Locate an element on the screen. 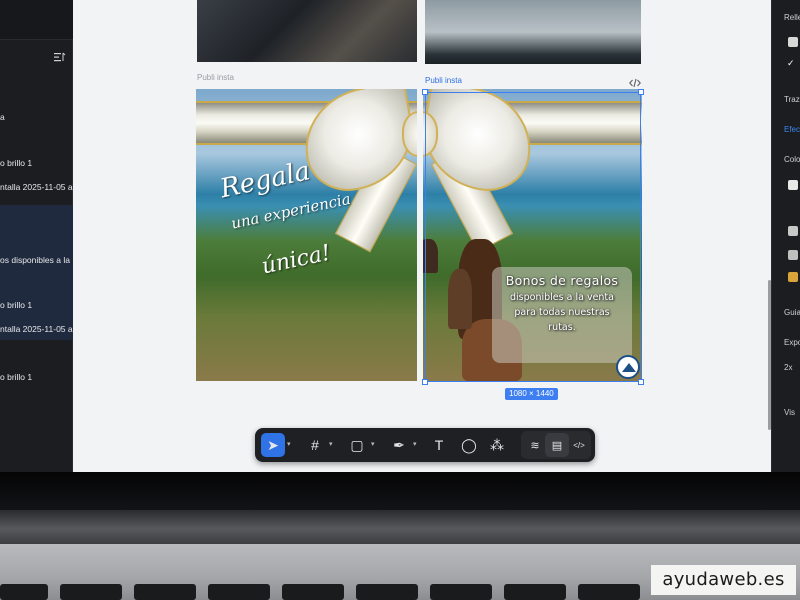  slogan-line-1: Regala is located at coordinates (265, 180).